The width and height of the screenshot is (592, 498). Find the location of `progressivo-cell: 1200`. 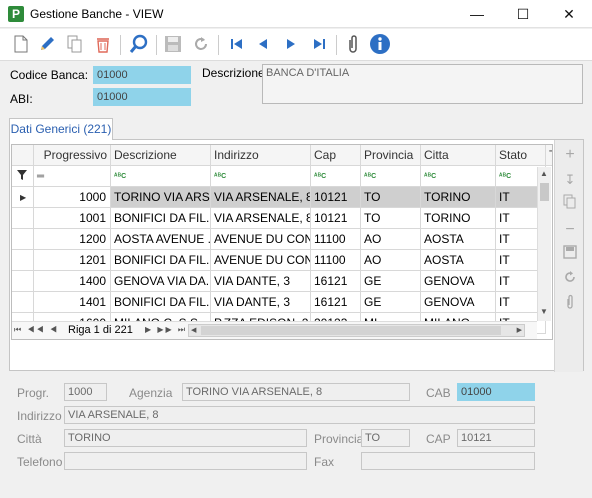

progressivo-cell: 1200 is located at coordinates (72, 239).